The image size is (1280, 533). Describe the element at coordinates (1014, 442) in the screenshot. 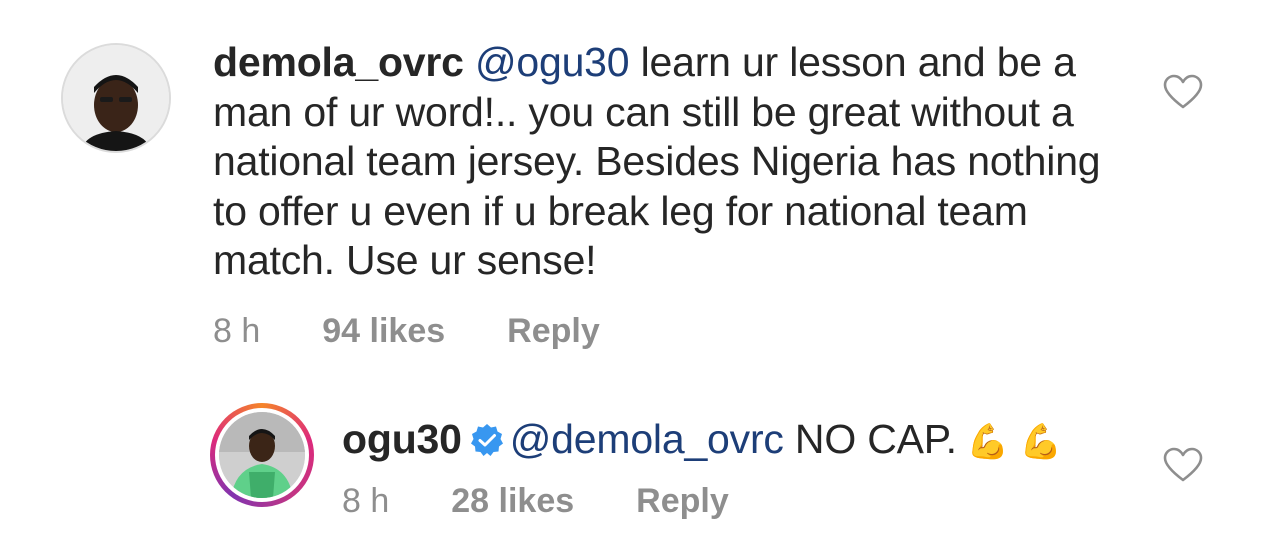

I see `flexed-biceps-emoji: 💪 💪` at that location.